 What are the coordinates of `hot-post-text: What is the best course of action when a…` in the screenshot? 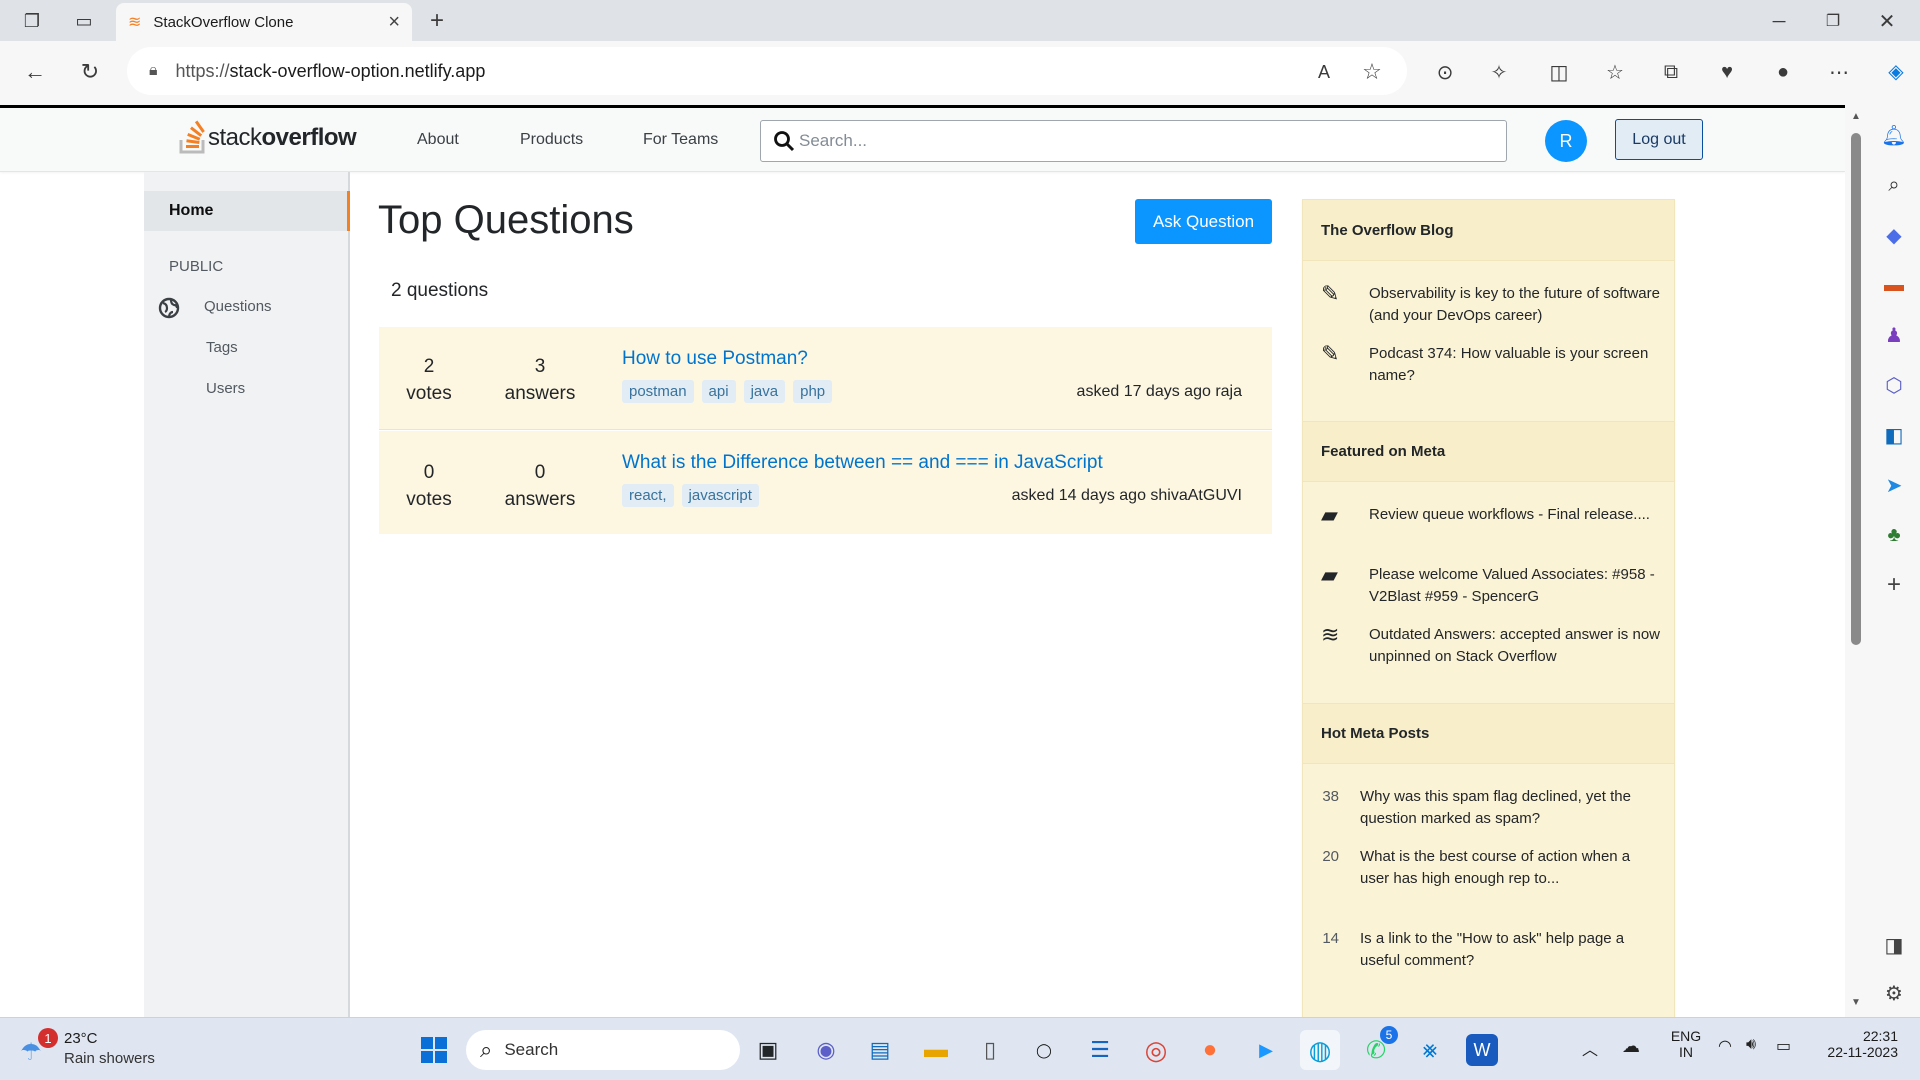 It's located at (1495, 867).